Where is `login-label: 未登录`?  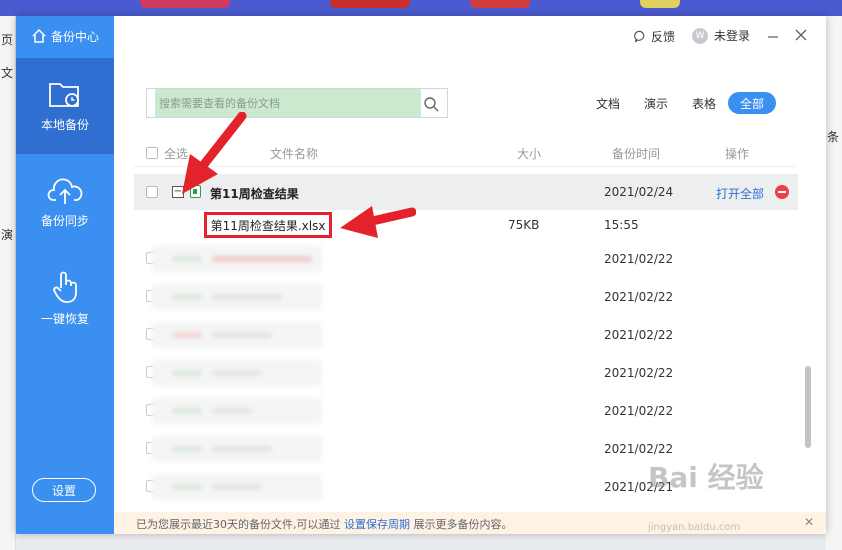 login-label: 未登录 is located at coordinates (732, 36).